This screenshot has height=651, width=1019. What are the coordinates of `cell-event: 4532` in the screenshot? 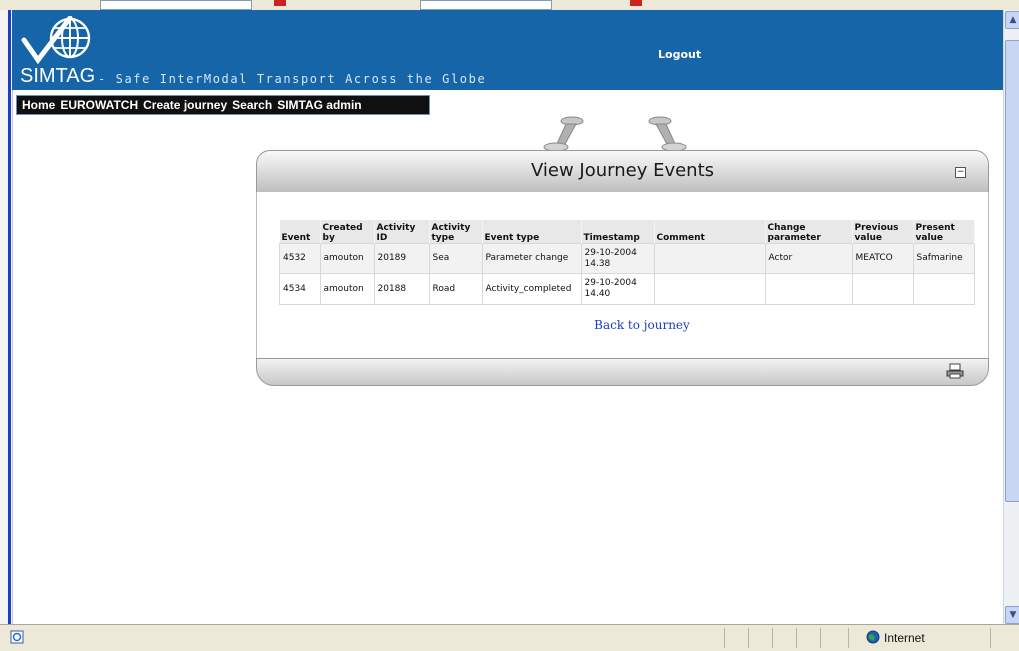 It's located at (300, 258).